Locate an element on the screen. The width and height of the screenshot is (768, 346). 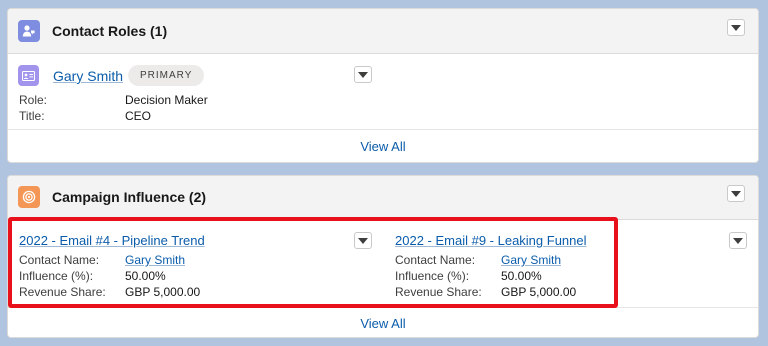
contact-roles-footer: View All is located at coordinates (383, 145).